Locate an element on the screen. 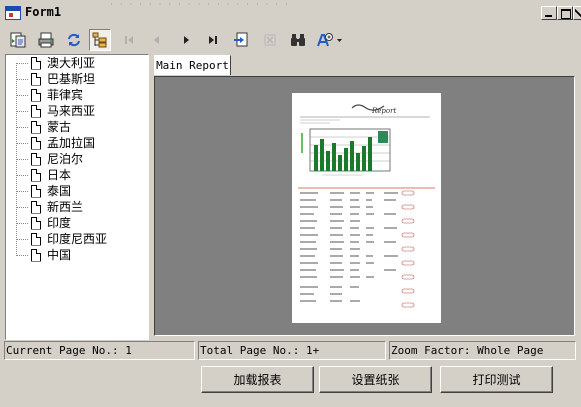 The image size is (581, 407). tree-item: 尼泊尔 is located at coordinates (49, 159).